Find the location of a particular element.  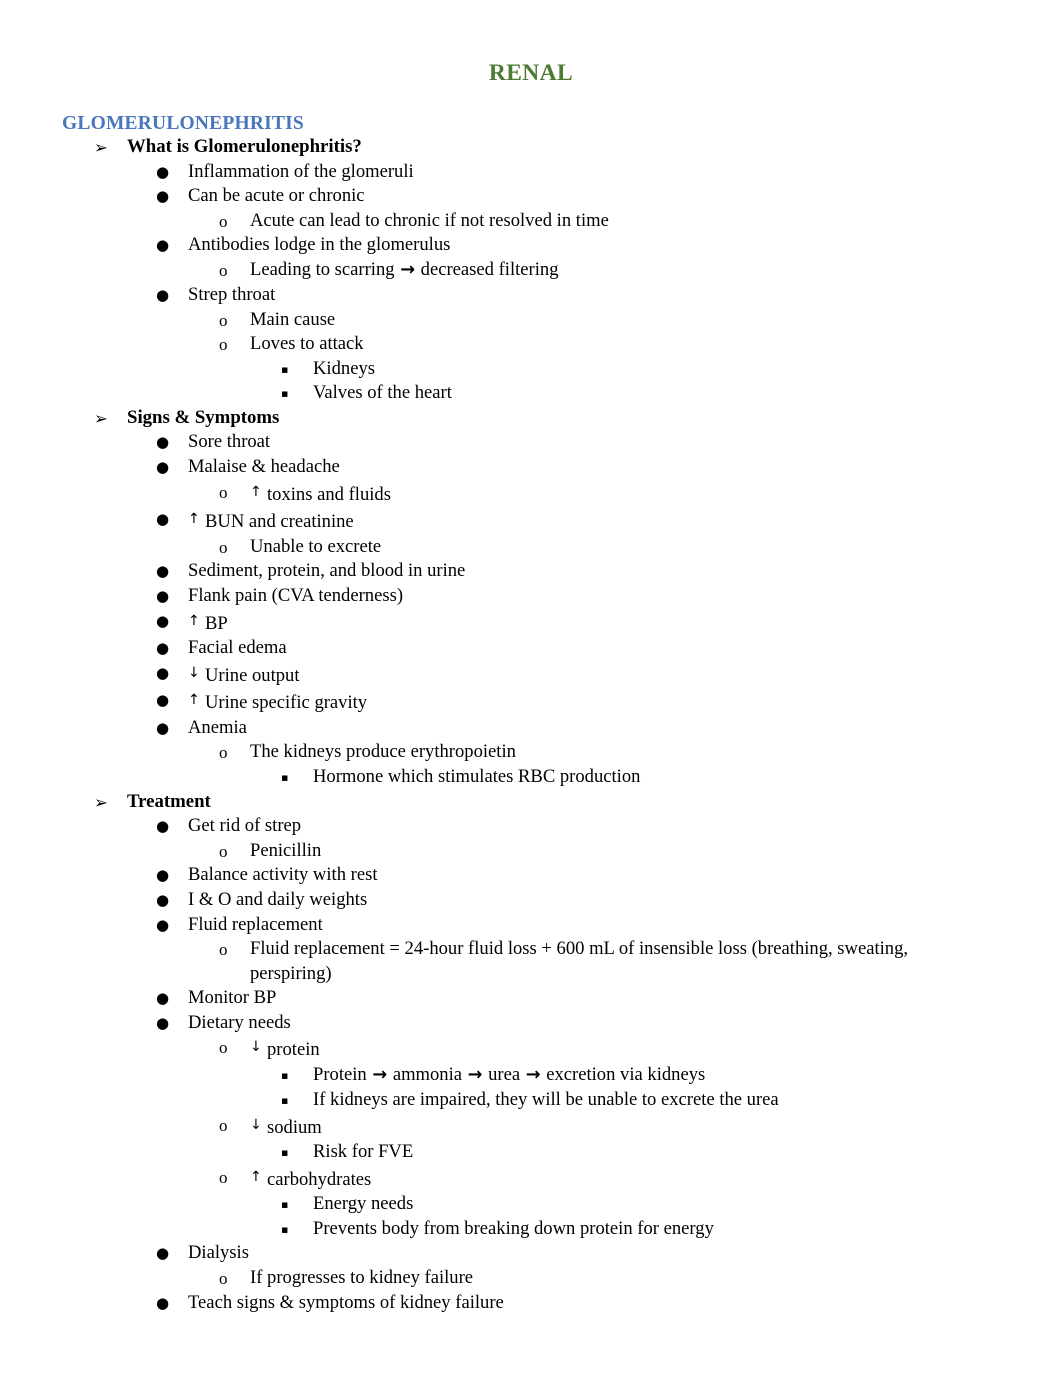

outline-item-text: Malaise & headache is located at coordinates (264, 467).